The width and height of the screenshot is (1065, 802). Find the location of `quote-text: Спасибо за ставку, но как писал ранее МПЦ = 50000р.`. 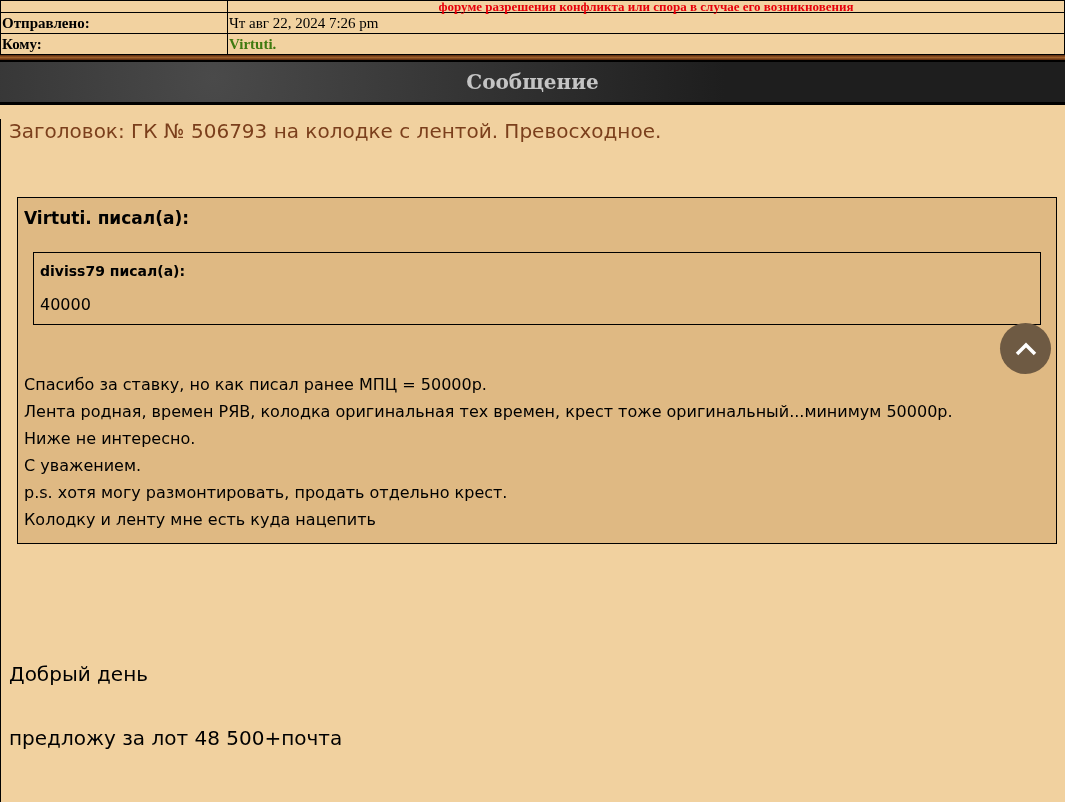

quote-text: Спасибо за ставку, но как писал ранее МПЦ = 50000р. is located at coordinates (256, 385).